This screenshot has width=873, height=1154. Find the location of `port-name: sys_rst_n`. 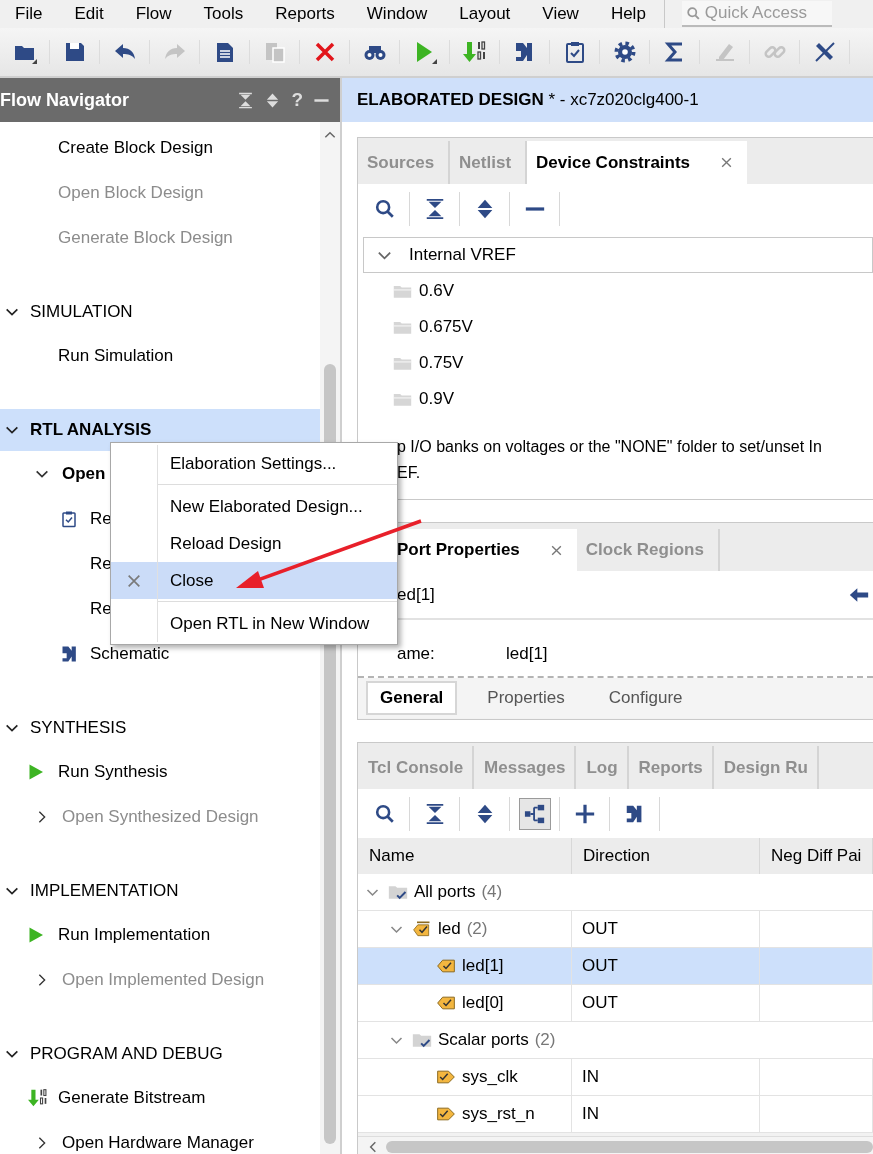

port-name: sys_rst_n is located at coordinates (498, 1114).